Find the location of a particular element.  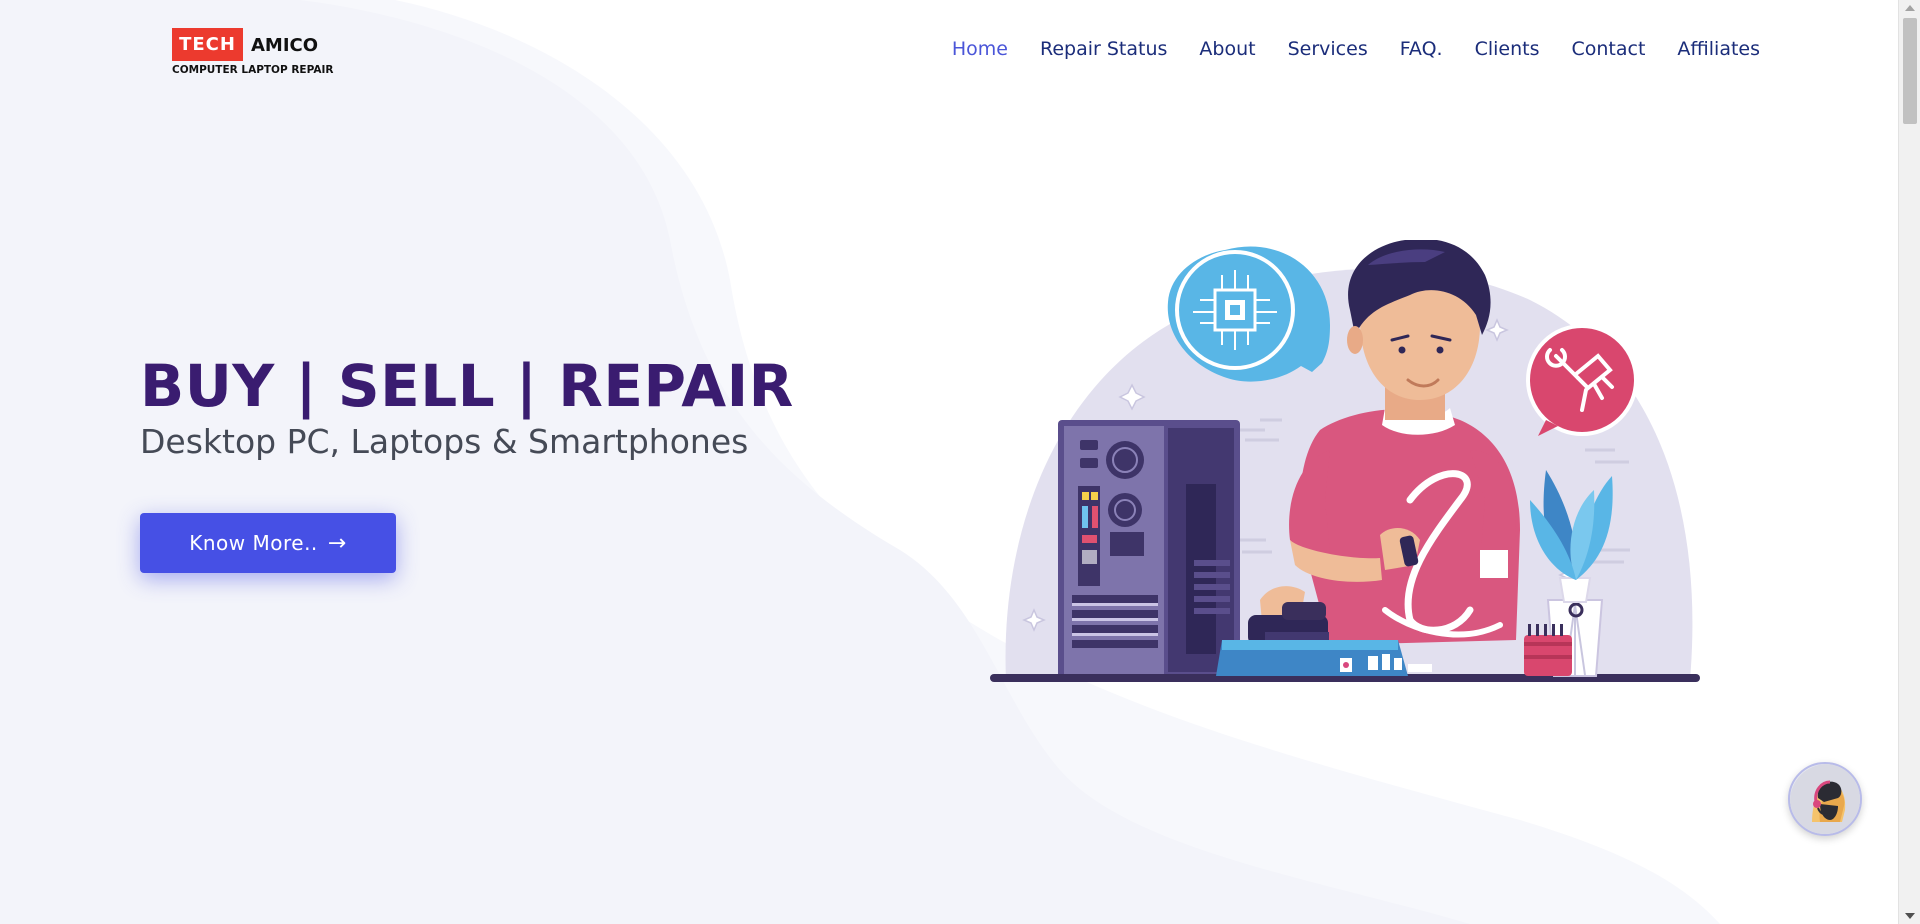

support-agent-icon is located at coordinates (1825, 799).